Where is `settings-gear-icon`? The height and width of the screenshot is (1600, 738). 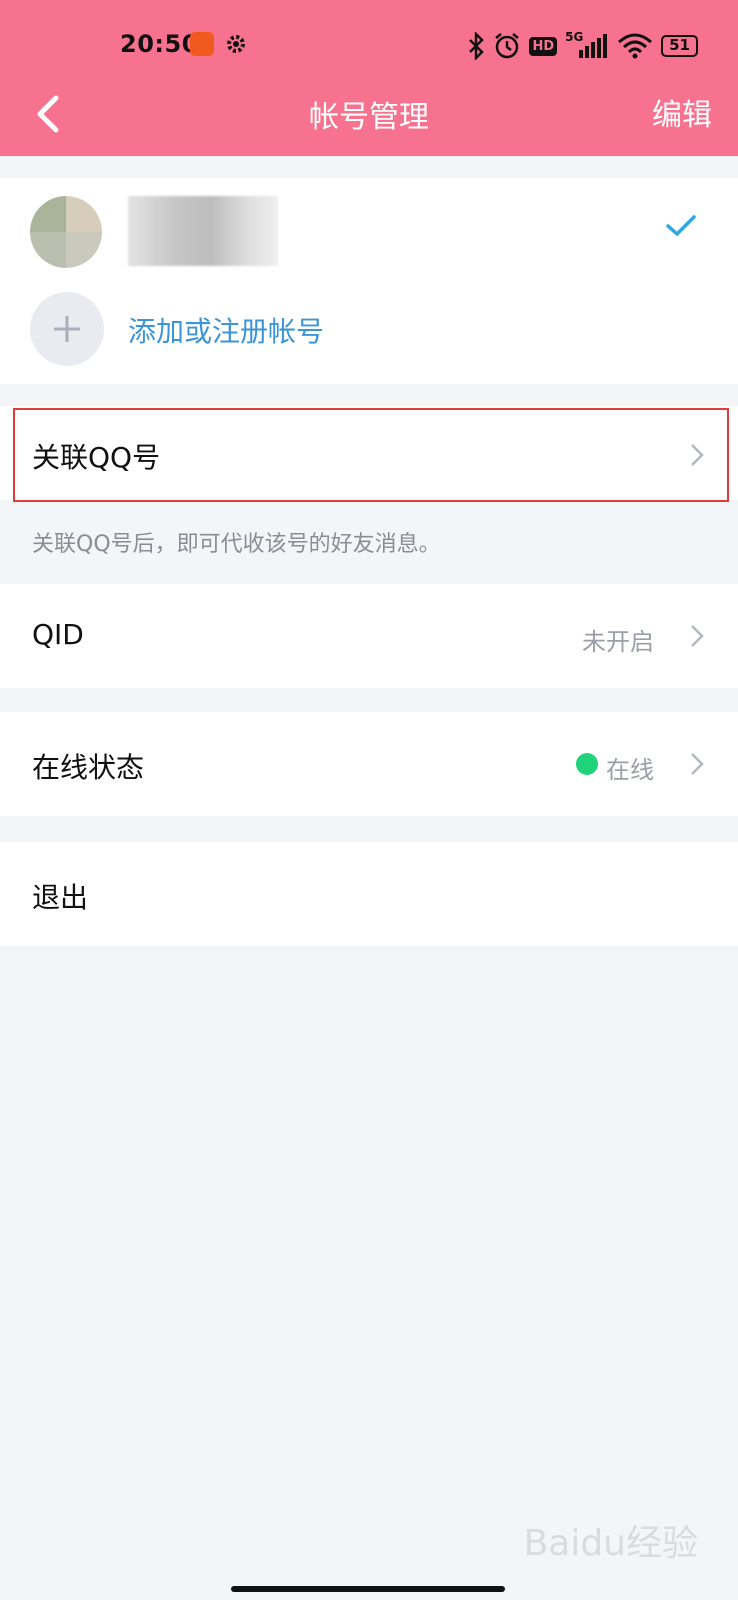
settings-gear-icon is located at coordinates (236, 44).